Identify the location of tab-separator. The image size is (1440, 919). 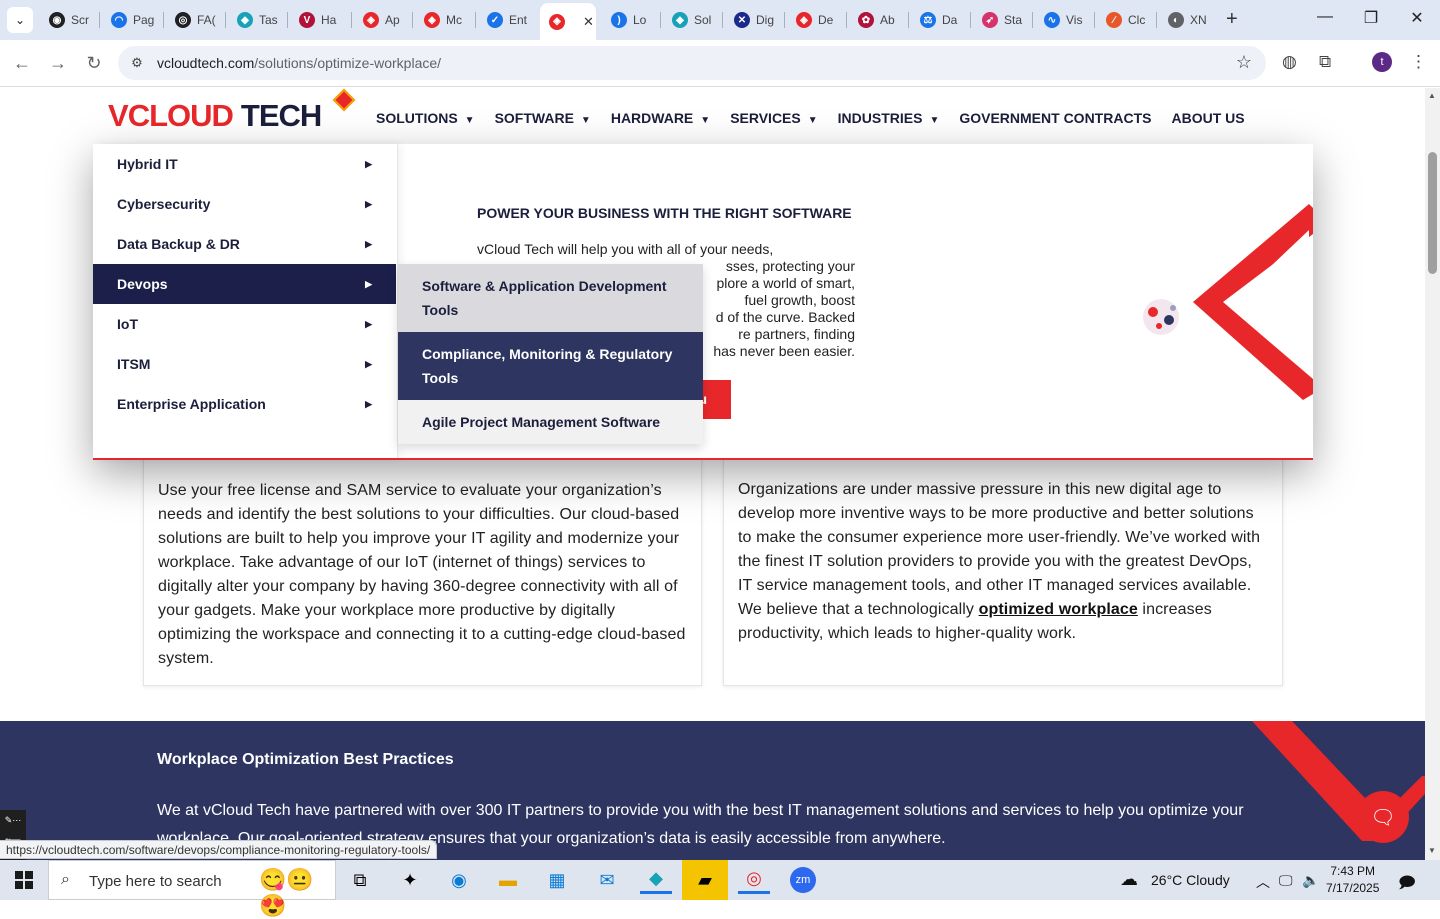
(1156, 20).